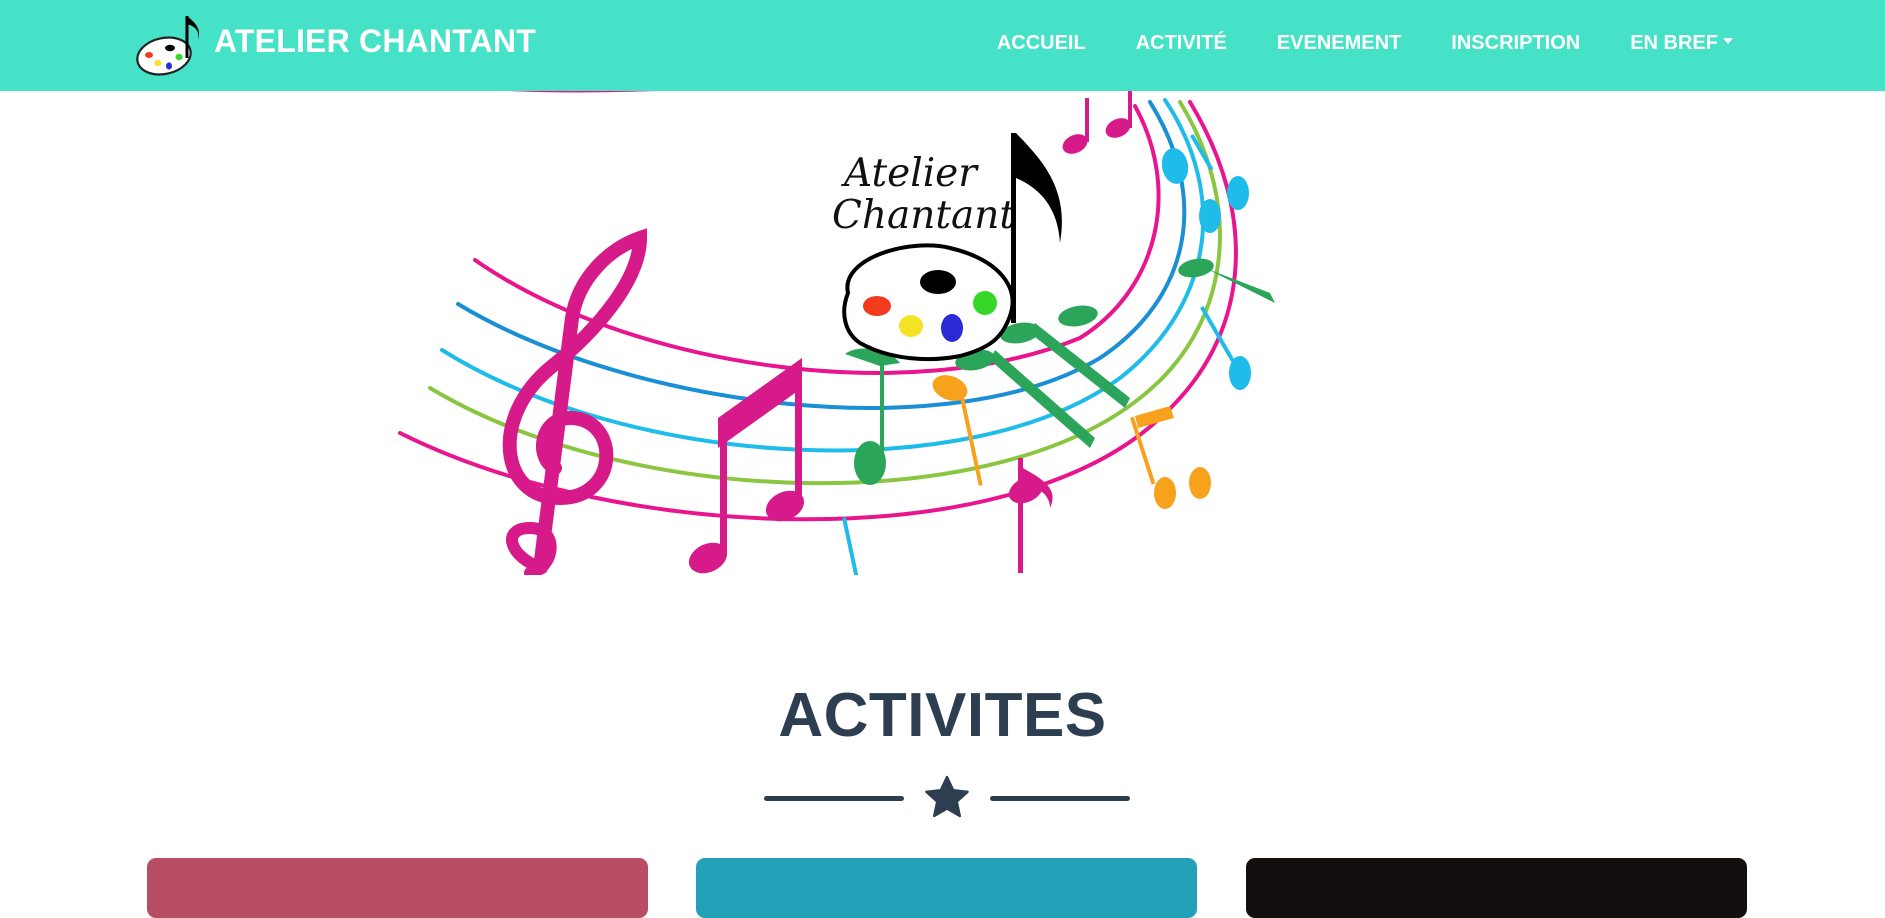 The height and width of the screenshot is (918, 1885). What do you see at coordinates (168, 46) in the screenshot?
I see `palette-music-note-icon` at bounding box center [168, 46].